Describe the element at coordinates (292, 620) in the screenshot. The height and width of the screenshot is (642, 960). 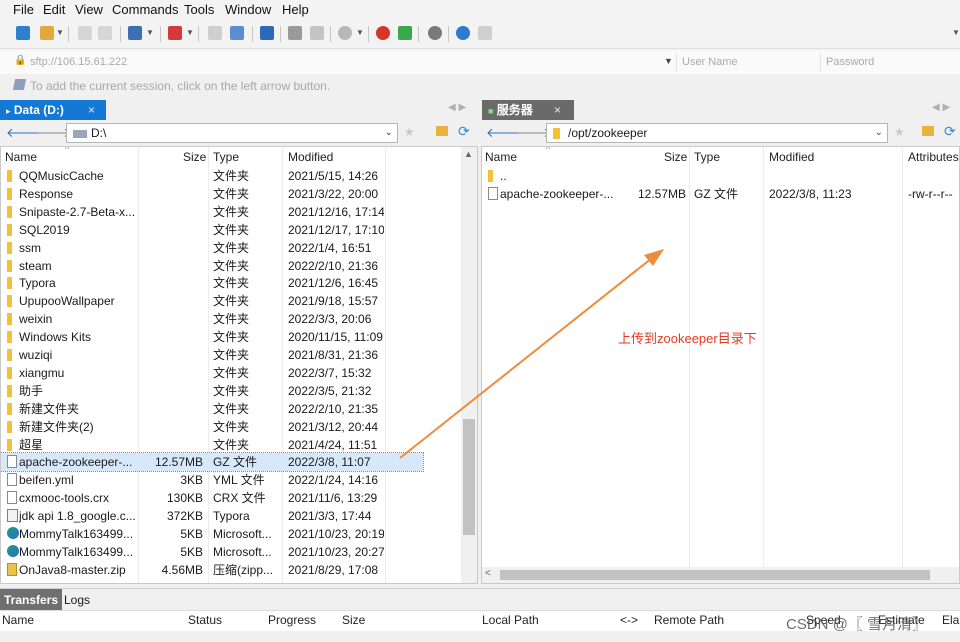
I see `transfers-col-progress: Progress` at that location.